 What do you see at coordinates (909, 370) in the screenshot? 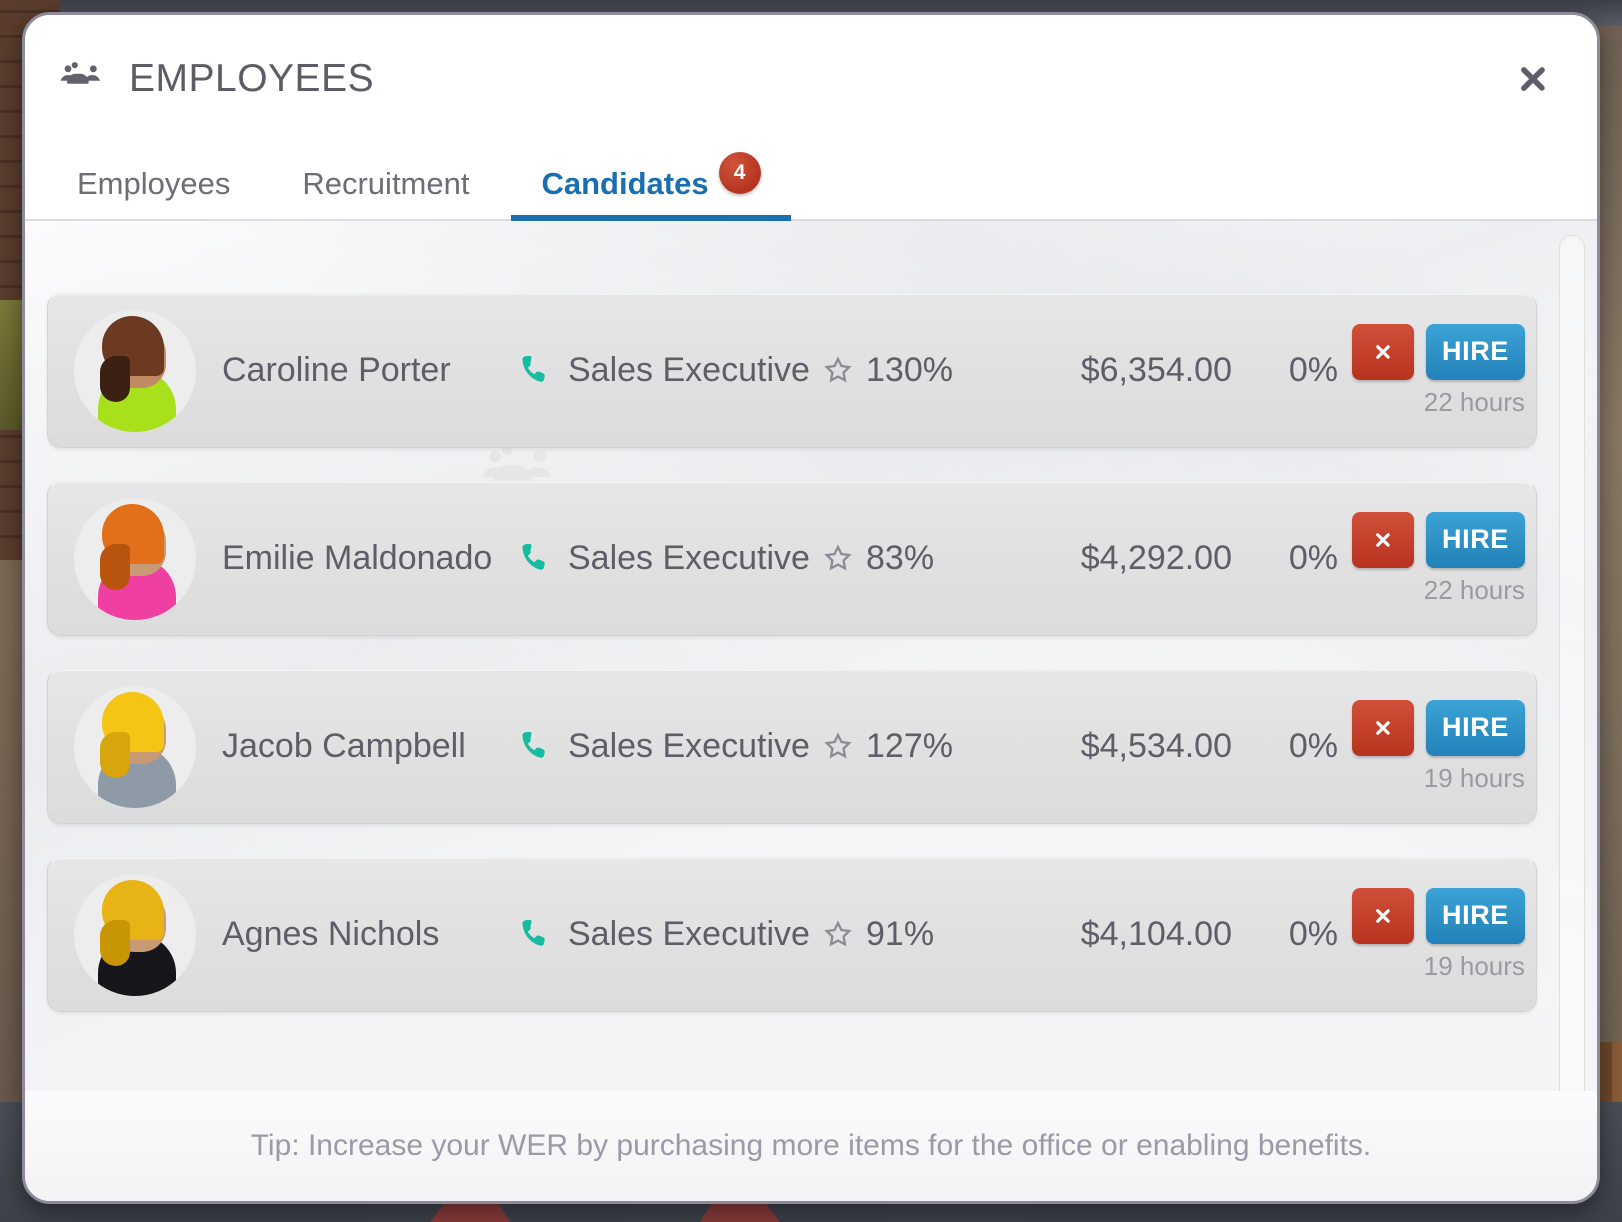
I see `candidate-rating: 130%` at bounding box center [909, 370].